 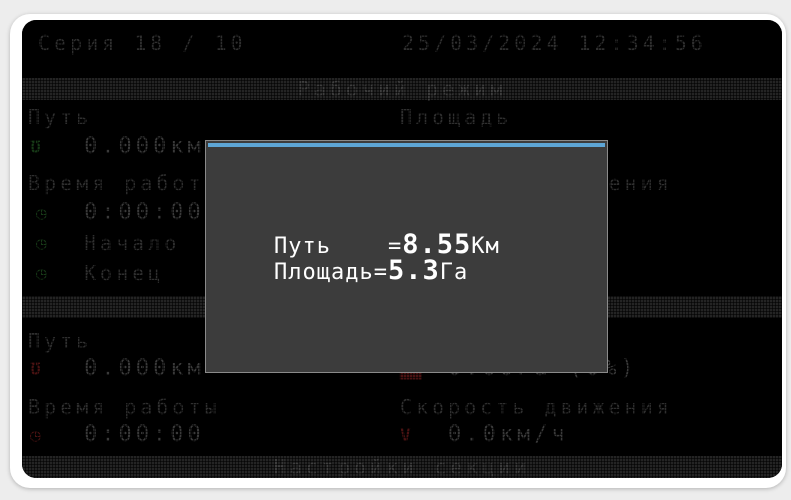 I want to click on work-time2-label: Время работы, so click(x=124, y=407).